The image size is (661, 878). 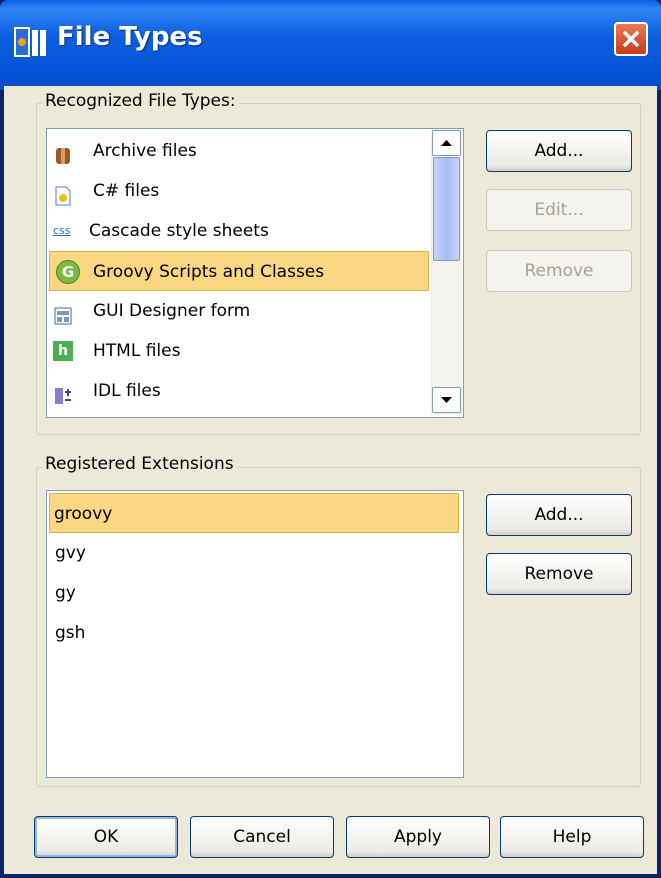 I want to click on list-item: gvy, so click(x=256, y=553).